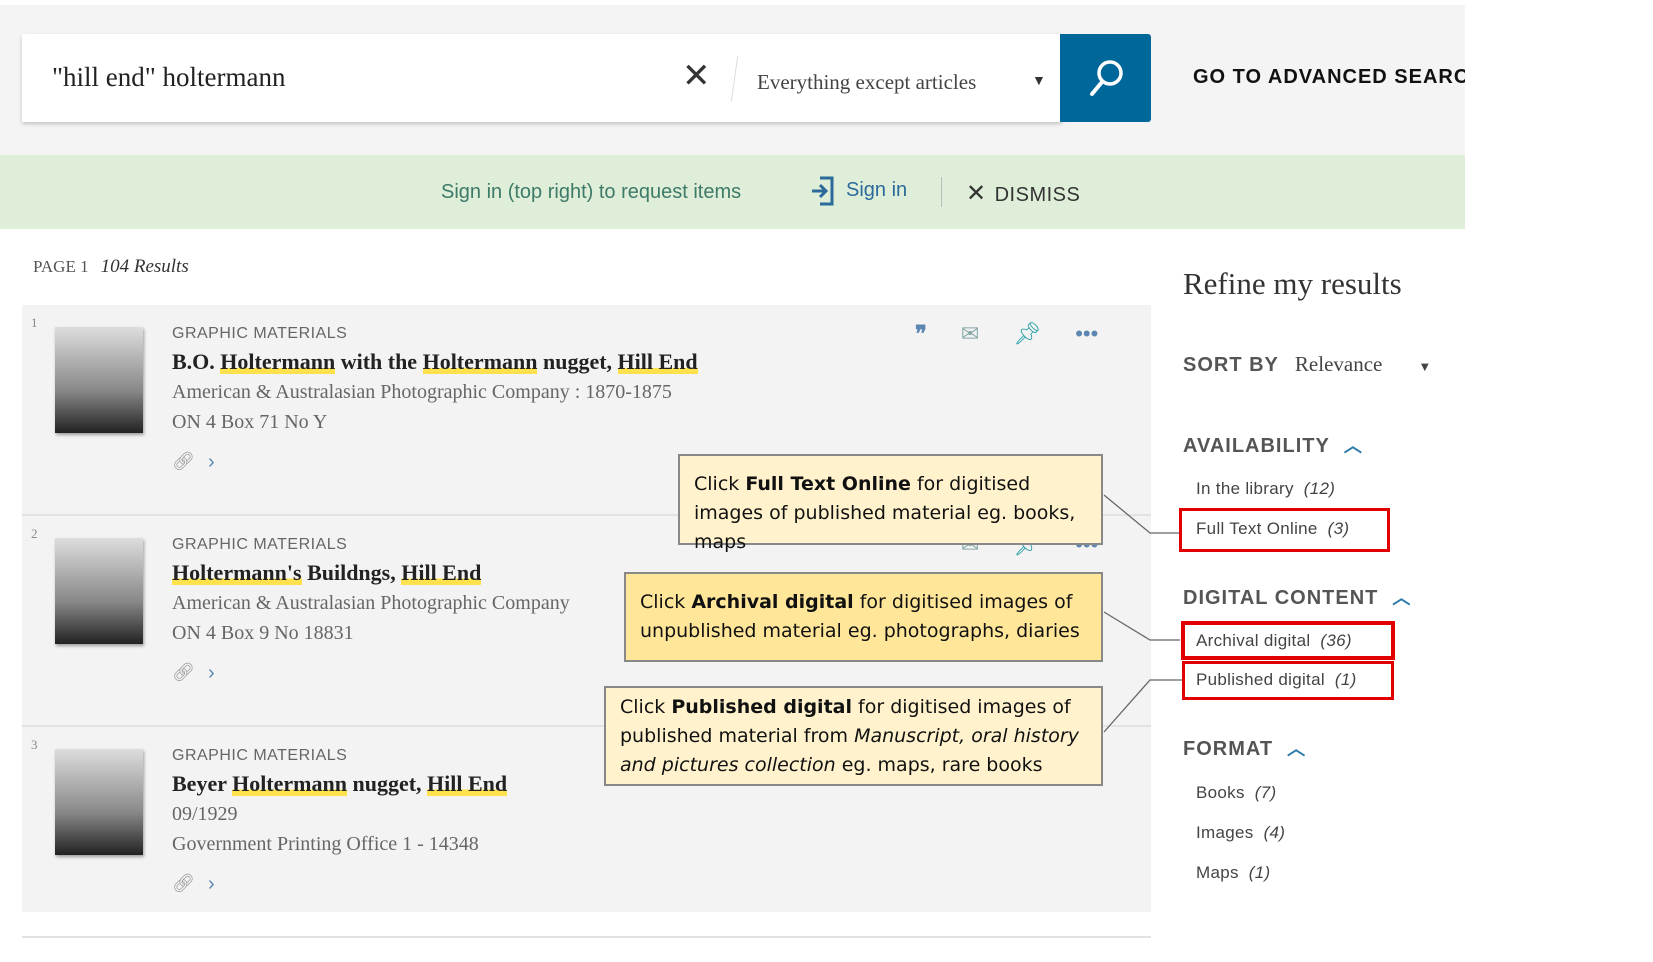  I want to click on sign-in-link: Sign in, so click(876, 190).